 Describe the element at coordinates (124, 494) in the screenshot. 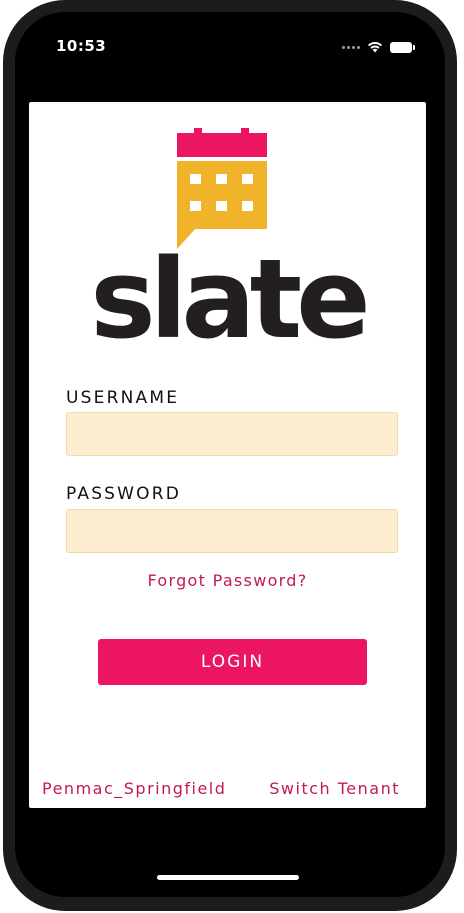

I see `password-label: PASSWORD` at that location.